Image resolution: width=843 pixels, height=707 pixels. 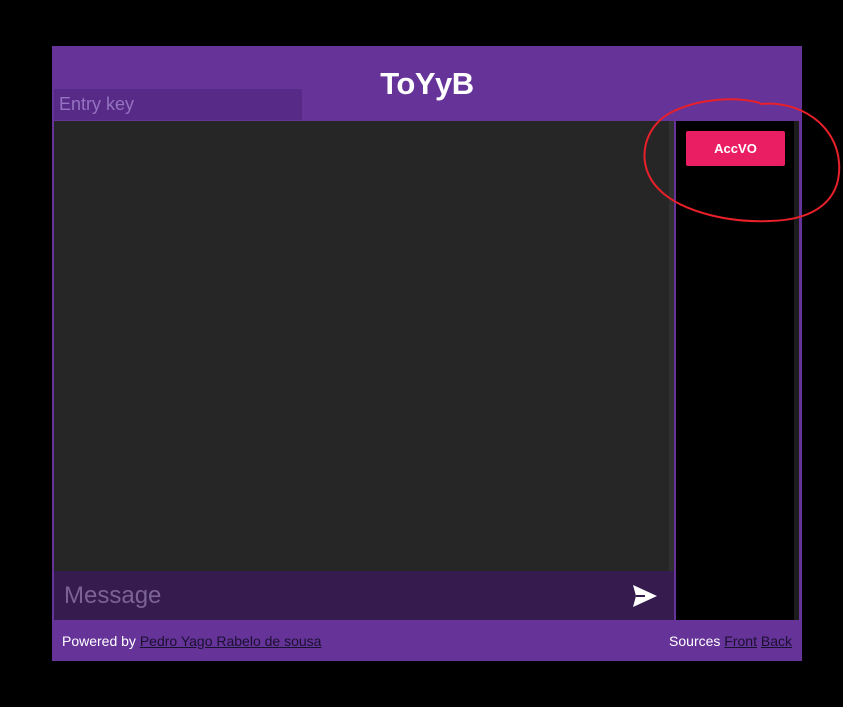 I want to click on footer-sources: Sources Front Back, so click(x=730, y=641).